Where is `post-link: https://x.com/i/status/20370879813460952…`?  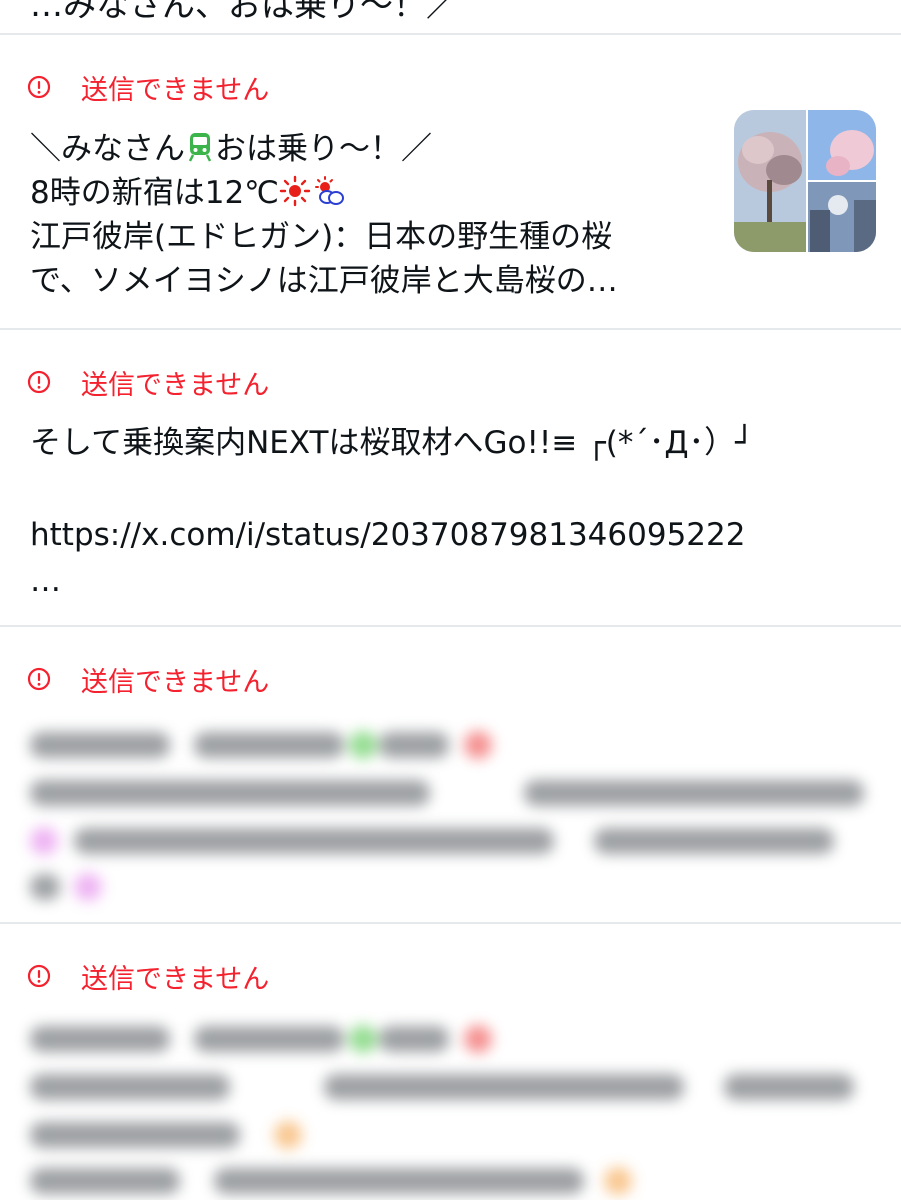
post-link: https://x.com/i/status/20370879813460952… is located at coordinates (392, 535).